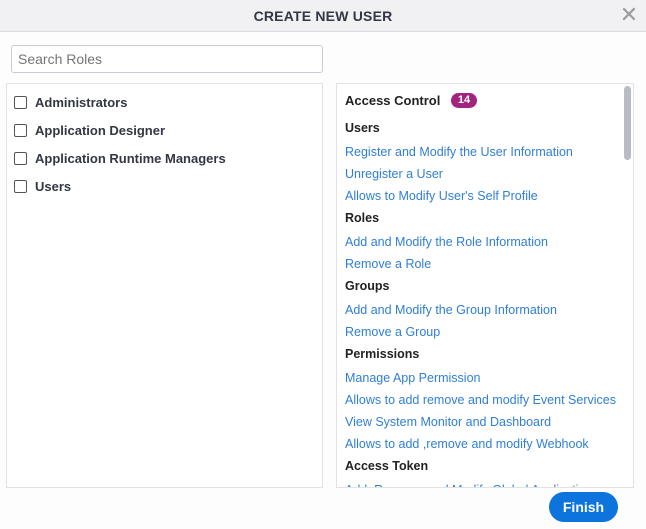  Describe the element at coordinates (387, 466) in the screenshot. I see `section-heading: Access Token` at that location.